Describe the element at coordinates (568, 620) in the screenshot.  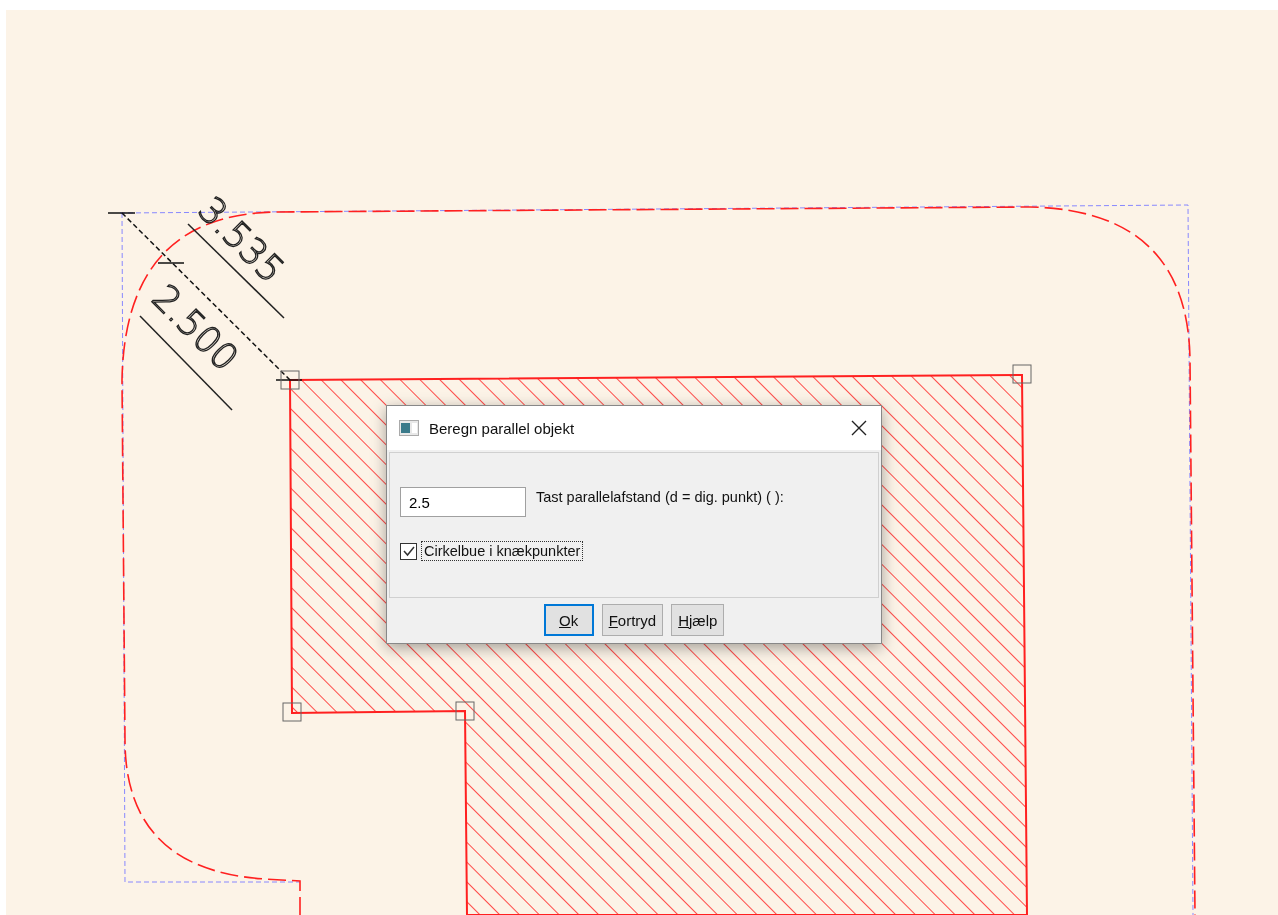
I see `dialog-button: Ok` at that location.